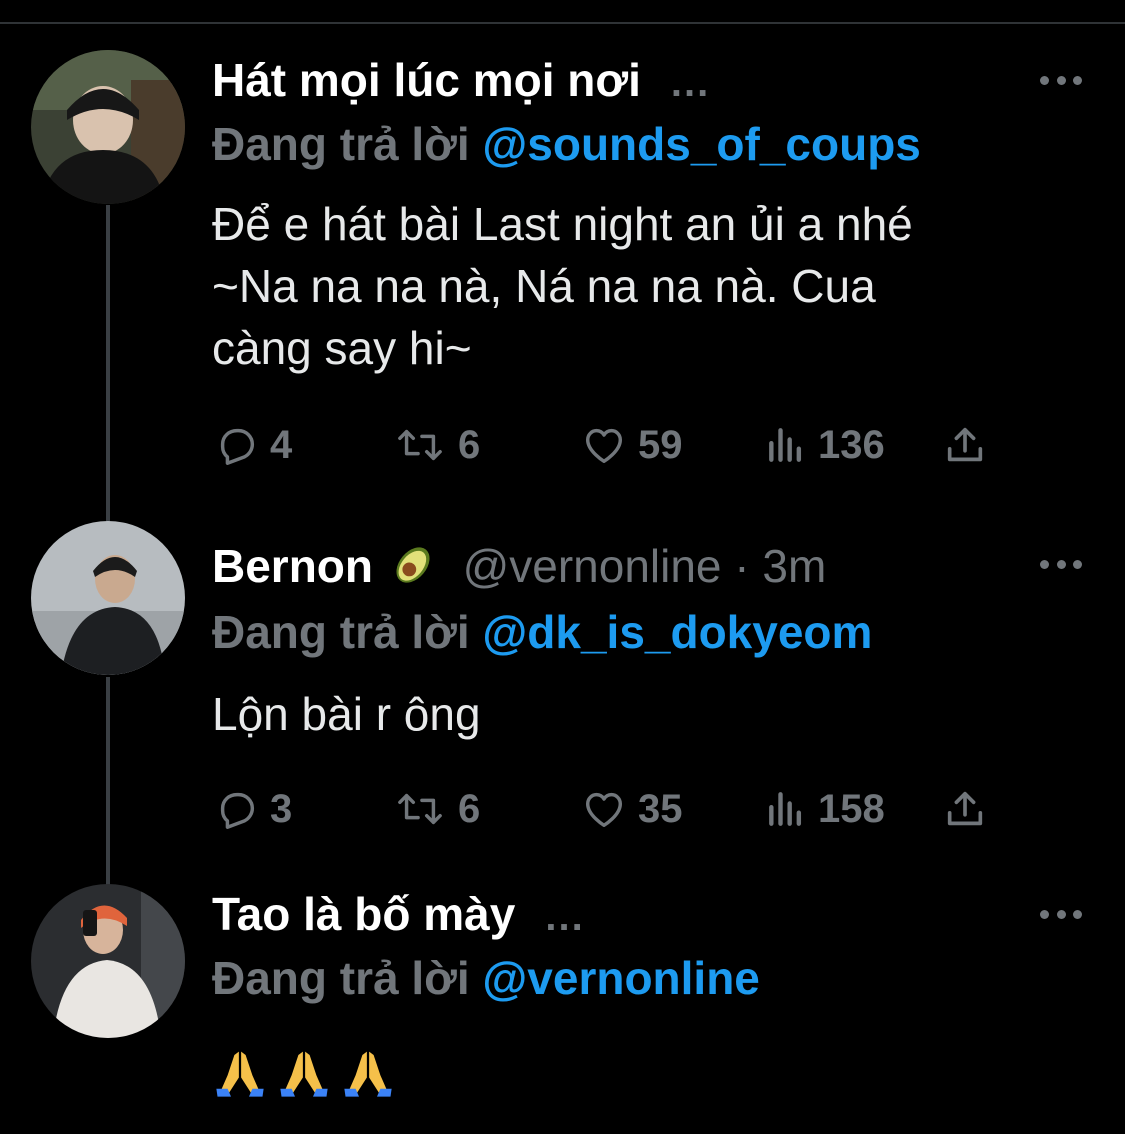  Describe the element at coordinates (677, 632) in the screenshot. I see `reply-to-handle: @dk_is_dokyeom` at that location.